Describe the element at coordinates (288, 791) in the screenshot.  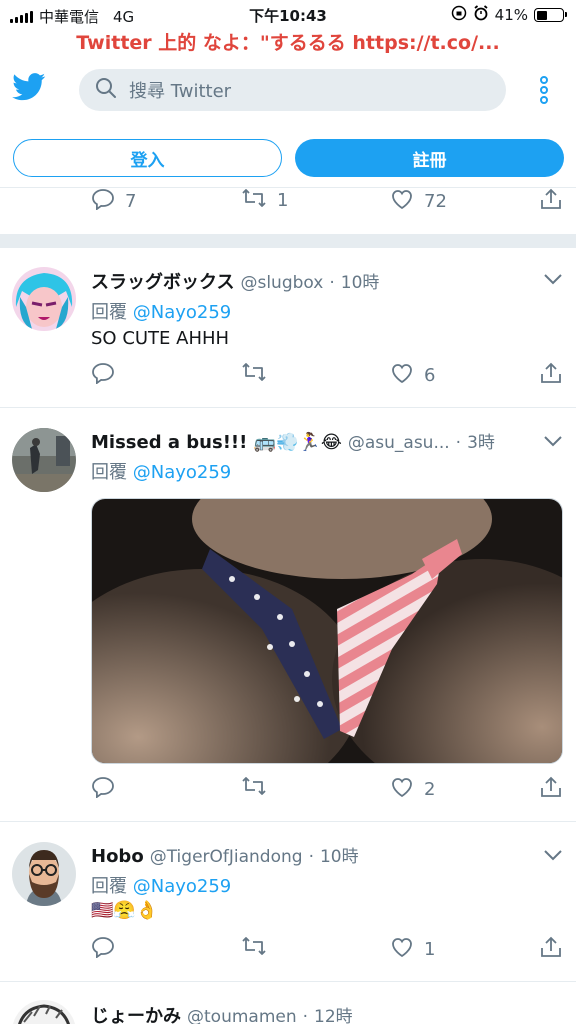
I see `tweet-actions: 2` at that location.